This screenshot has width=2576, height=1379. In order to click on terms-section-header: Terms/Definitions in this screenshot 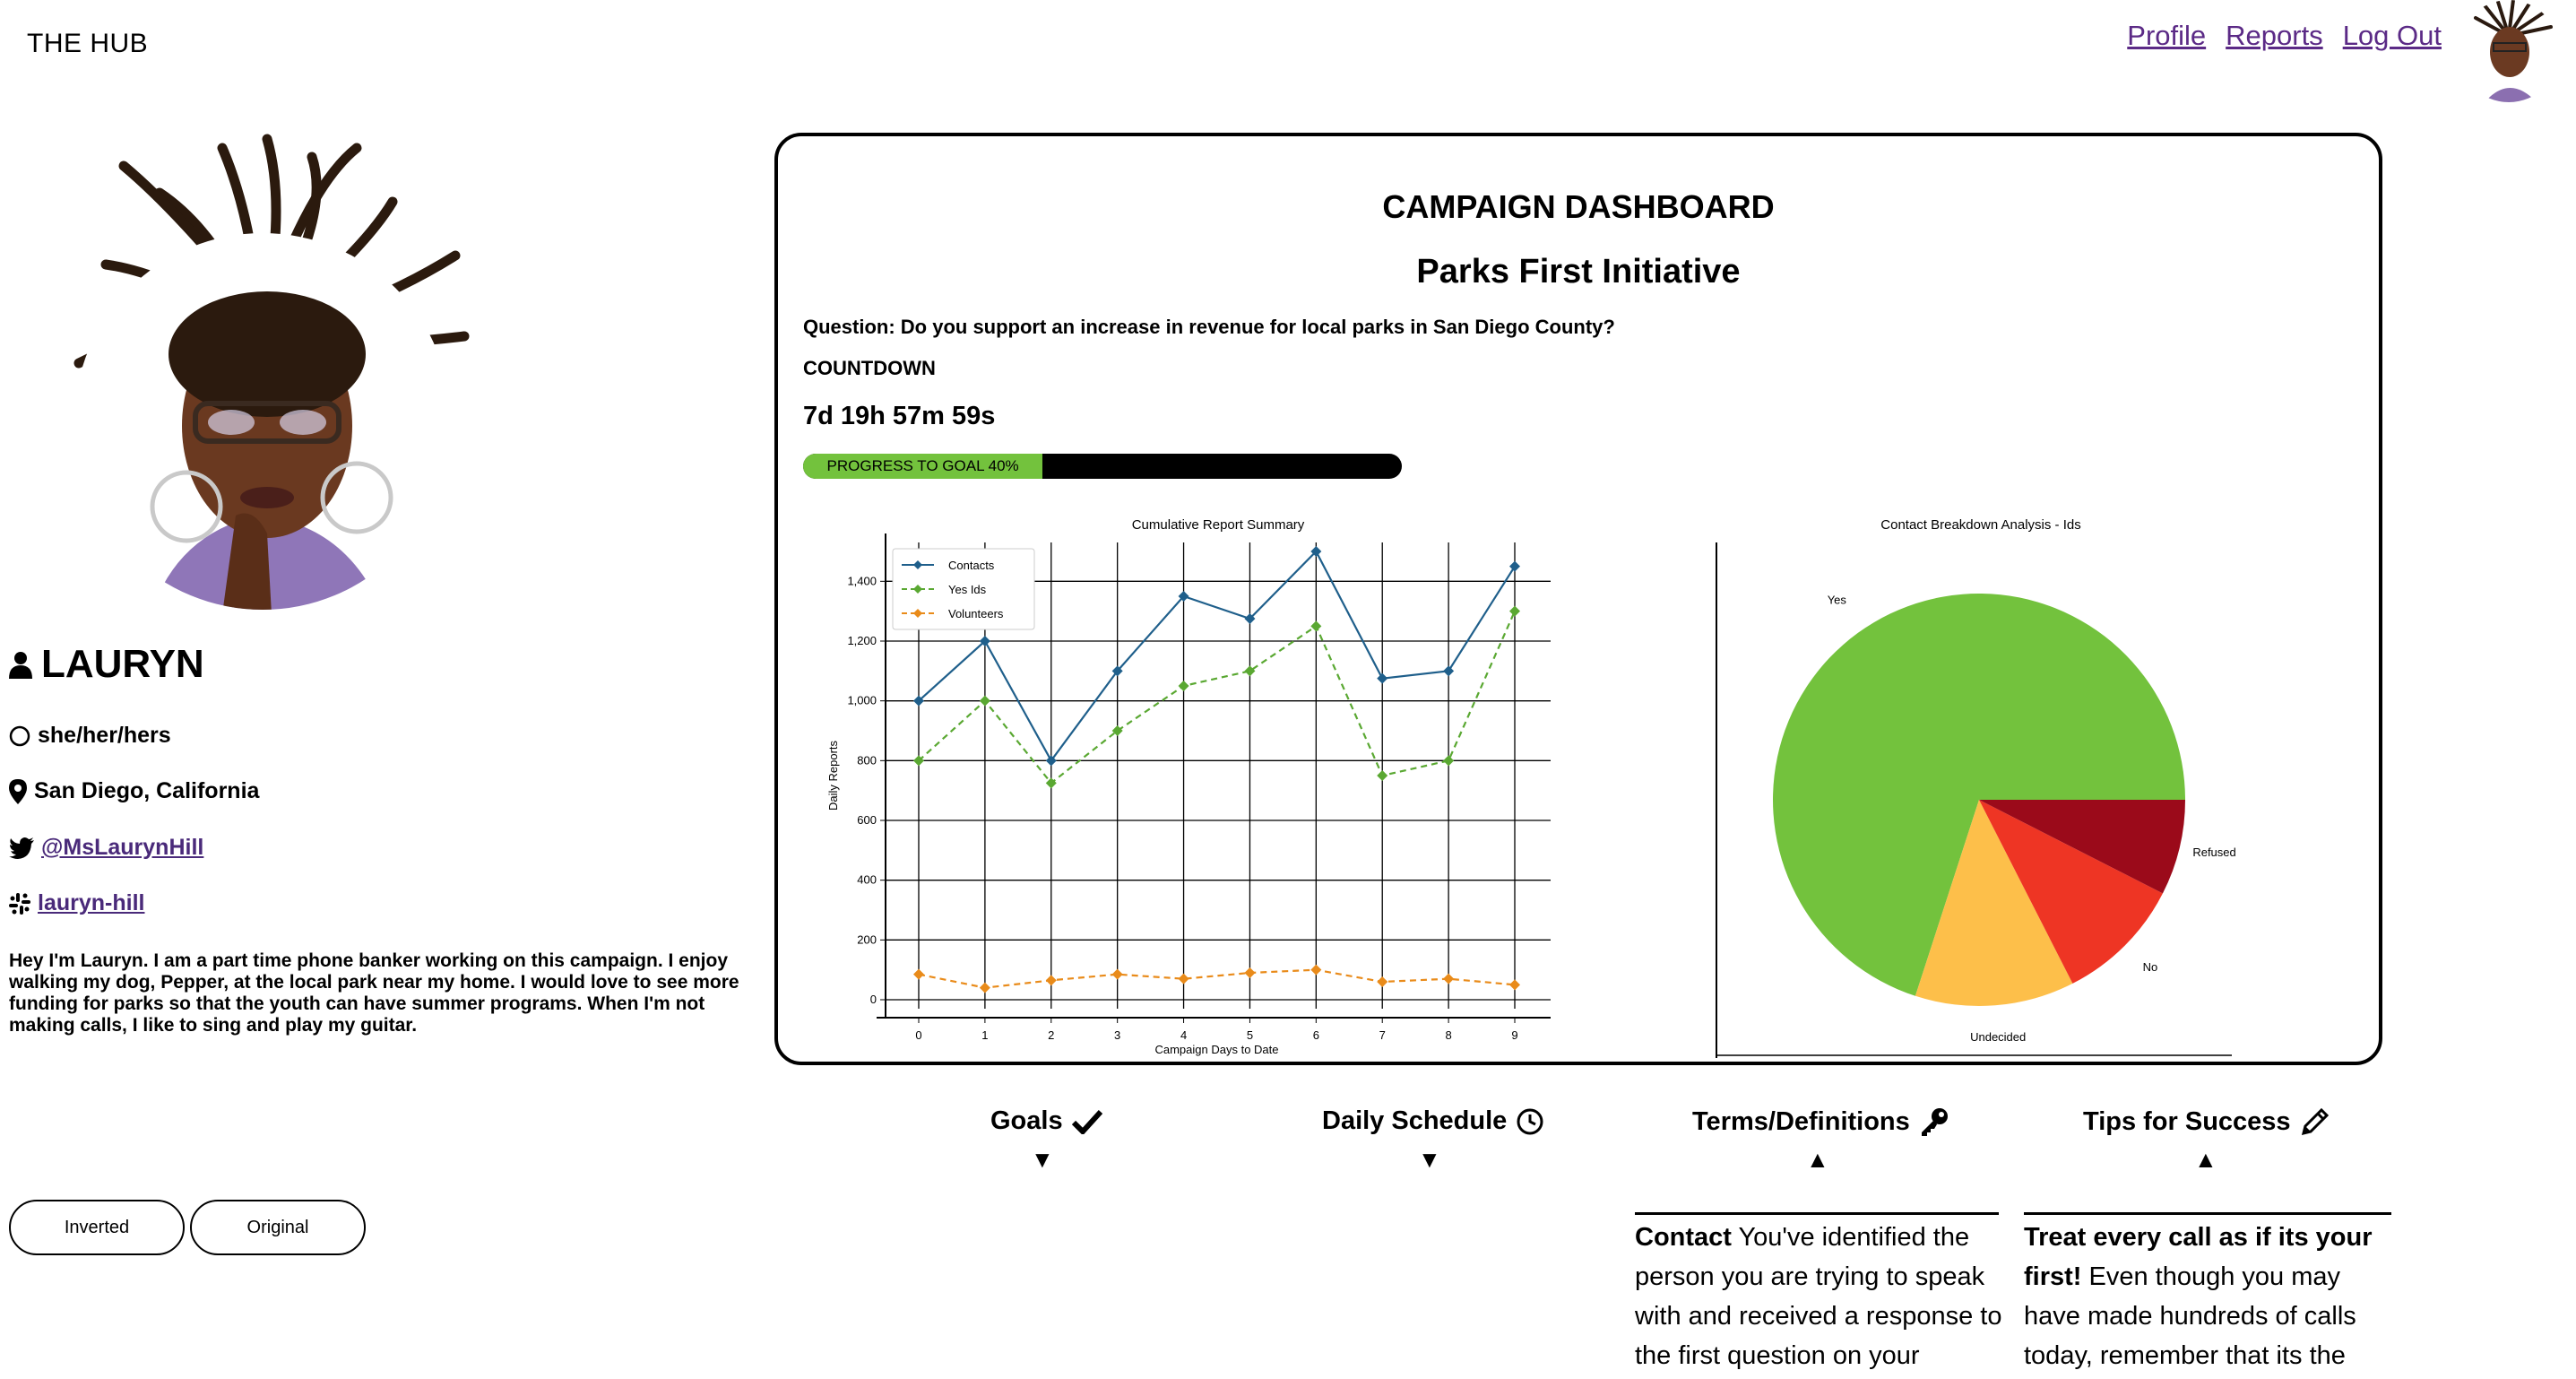, I will do `click(1820, 1122)`.